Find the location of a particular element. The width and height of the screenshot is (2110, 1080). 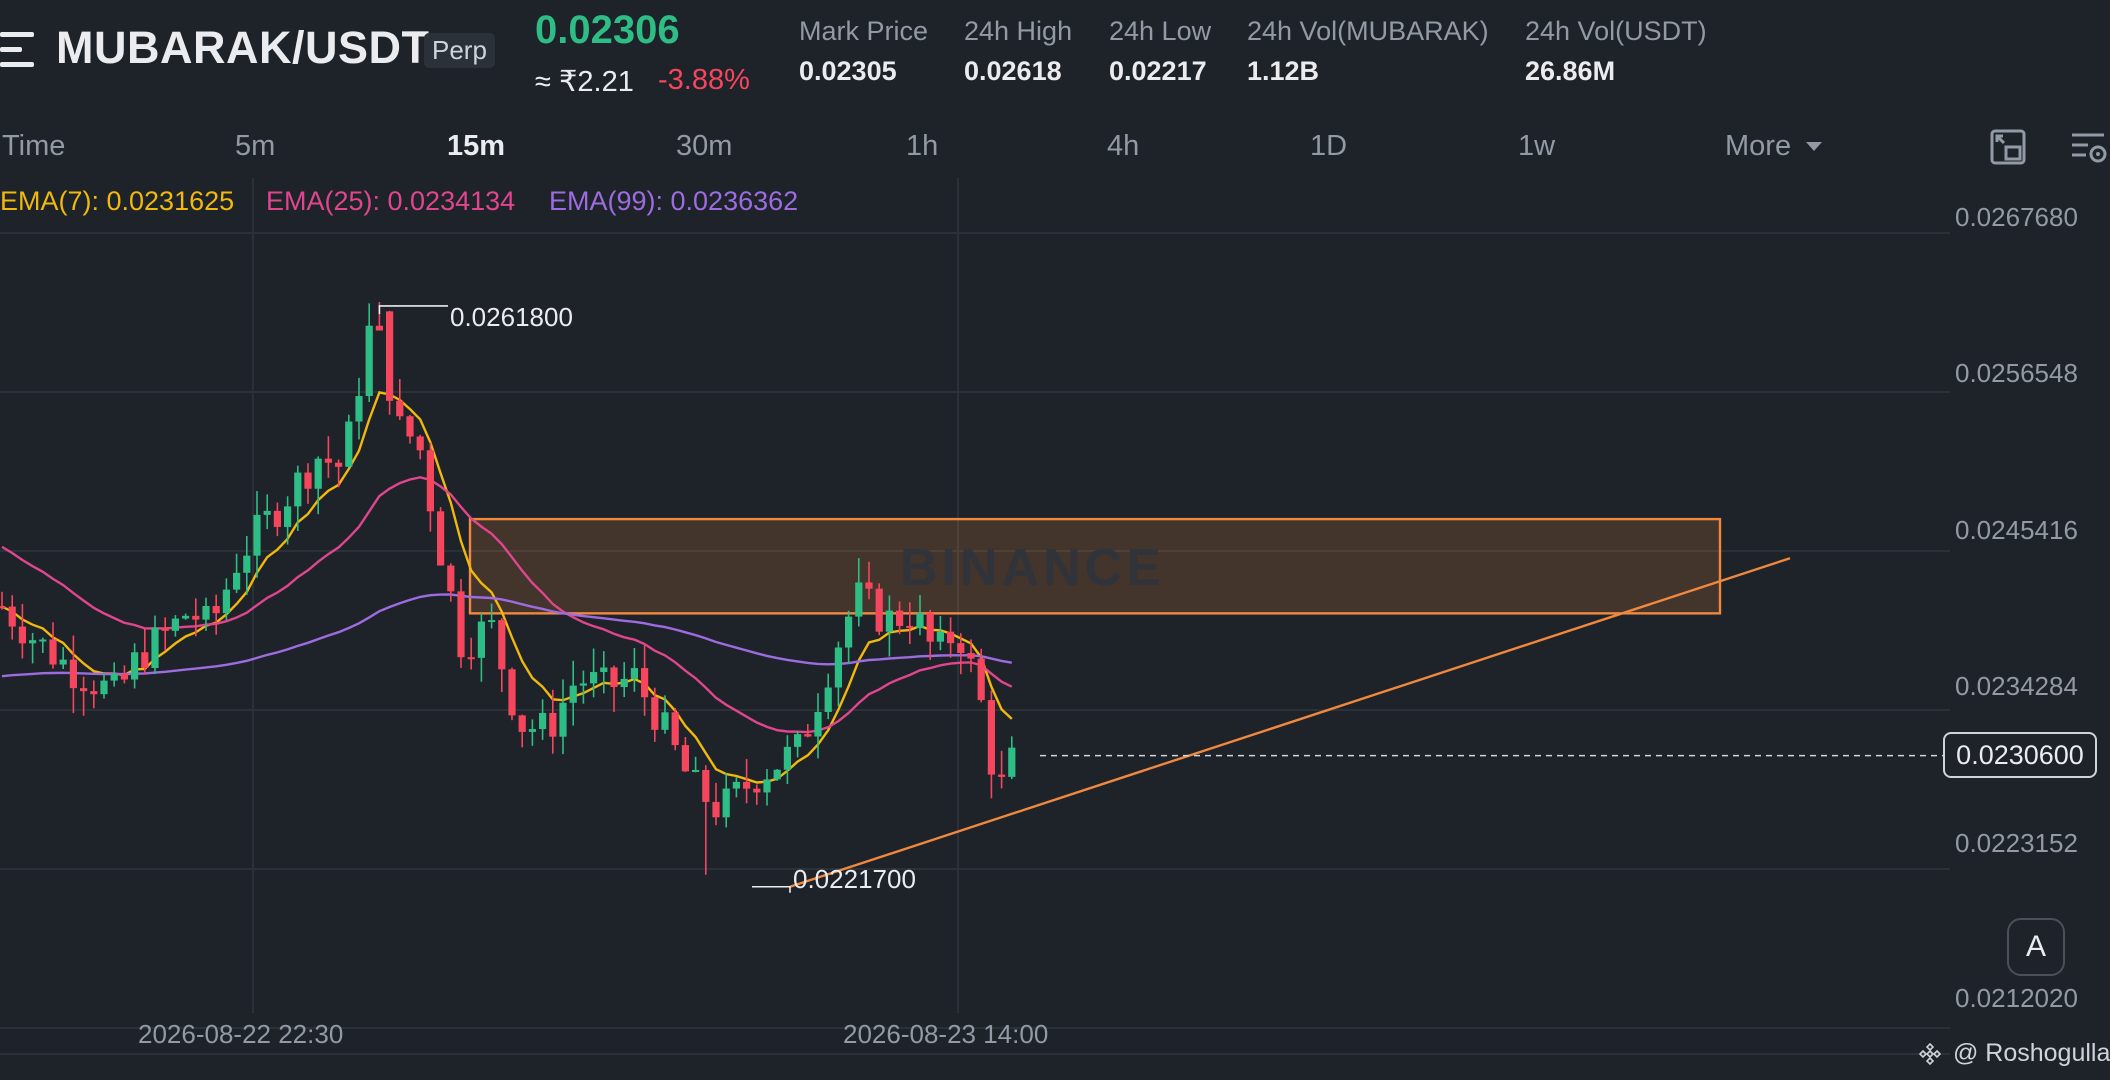

binance-logo-icon is located at coordinates (1930, 1054).